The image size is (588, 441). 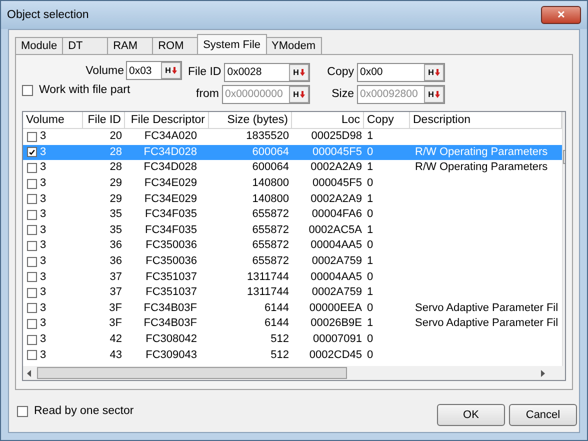 What do you see at coordinates (115, 168) in the screenshot?
I see `table-cell-text: 28` at bounding box center [115, 168].